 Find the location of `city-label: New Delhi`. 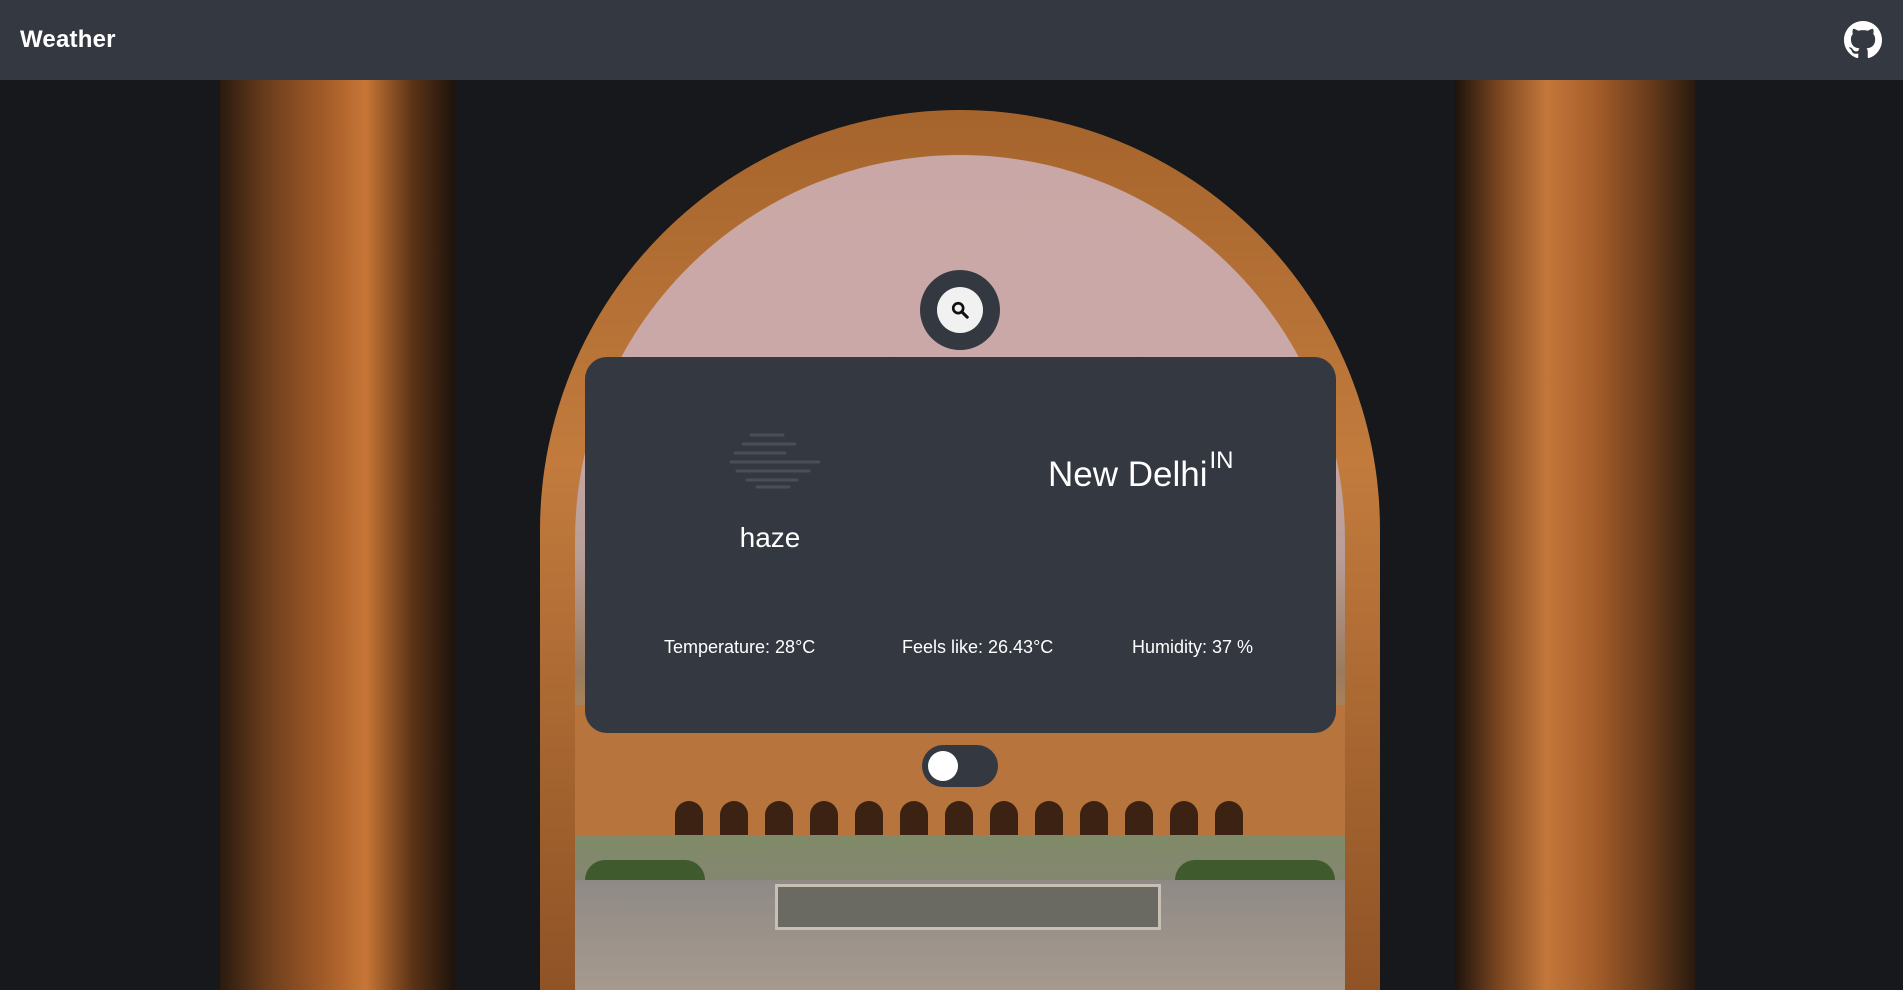

city-label: New Delhi is located at coordinates (1128, 474).